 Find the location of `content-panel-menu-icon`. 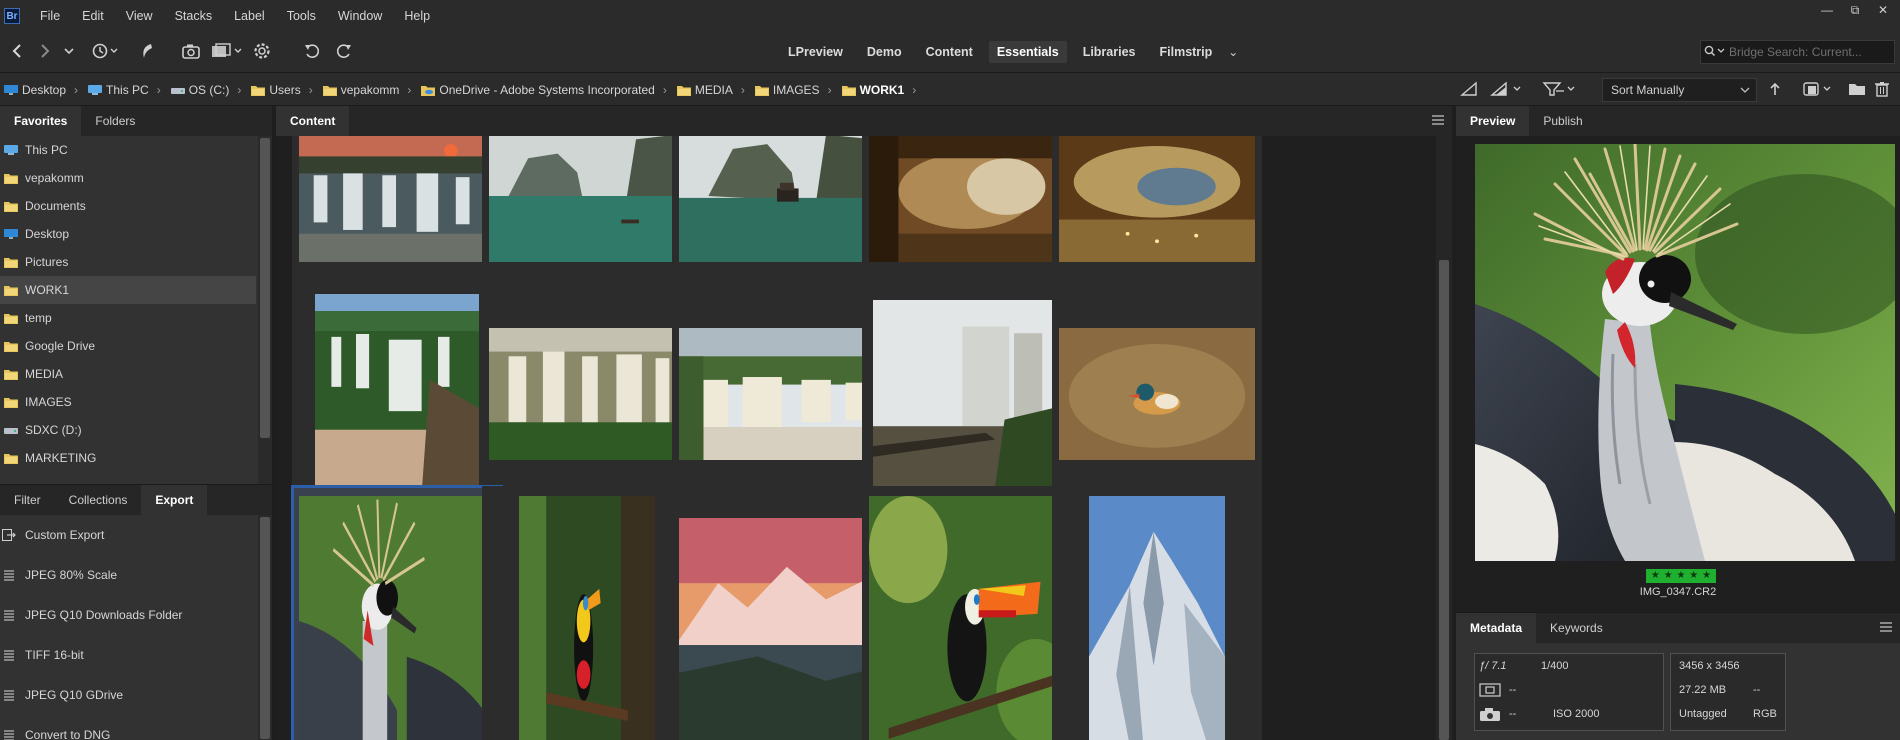

content-panel-menu-icon is located at coordinates (1438, 120).